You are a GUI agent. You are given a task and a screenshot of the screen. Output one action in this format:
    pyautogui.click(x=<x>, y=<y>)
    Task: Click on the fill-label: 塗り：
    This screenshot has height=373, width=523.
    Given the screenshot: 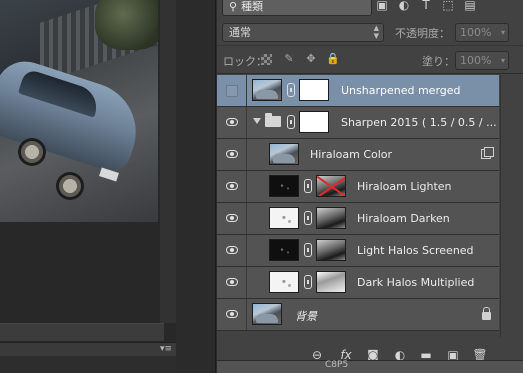 What is the action you would take?
    pyautogui.click(x=438, y=61)
    